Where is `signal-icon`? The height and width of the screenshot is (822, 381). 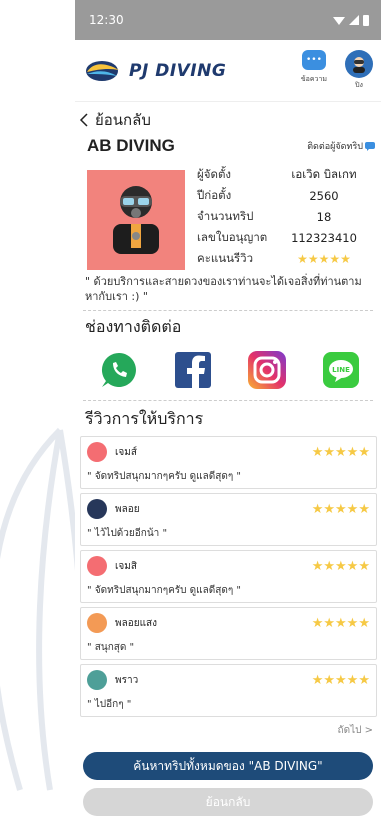 signal-icon is located at coordinates (354, 20).